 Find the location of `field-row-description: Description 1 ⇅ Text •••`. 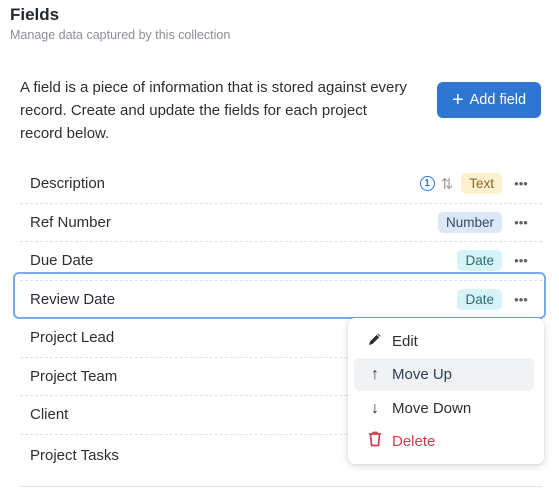

field-row-description: Description 1 ⇅ Text ••• is located at coordinates (281, 184).